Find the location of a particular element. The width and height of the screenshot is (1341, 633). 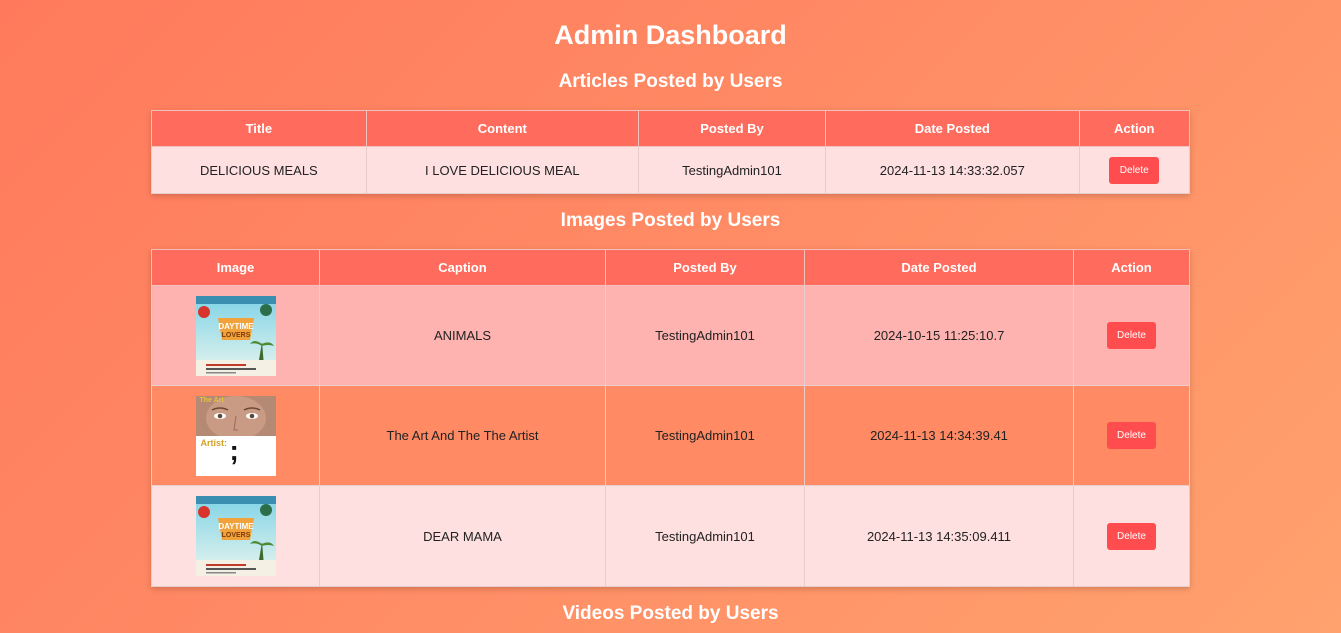

delete-article-button: Delete is located at coordinates (1134, 170).